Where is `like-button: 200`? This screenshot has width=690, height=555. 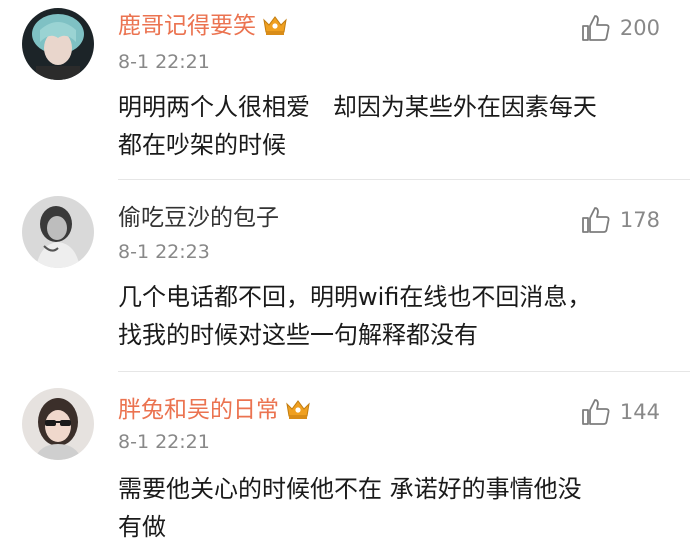
like-button: 200 is located at coordinates (620, 28).